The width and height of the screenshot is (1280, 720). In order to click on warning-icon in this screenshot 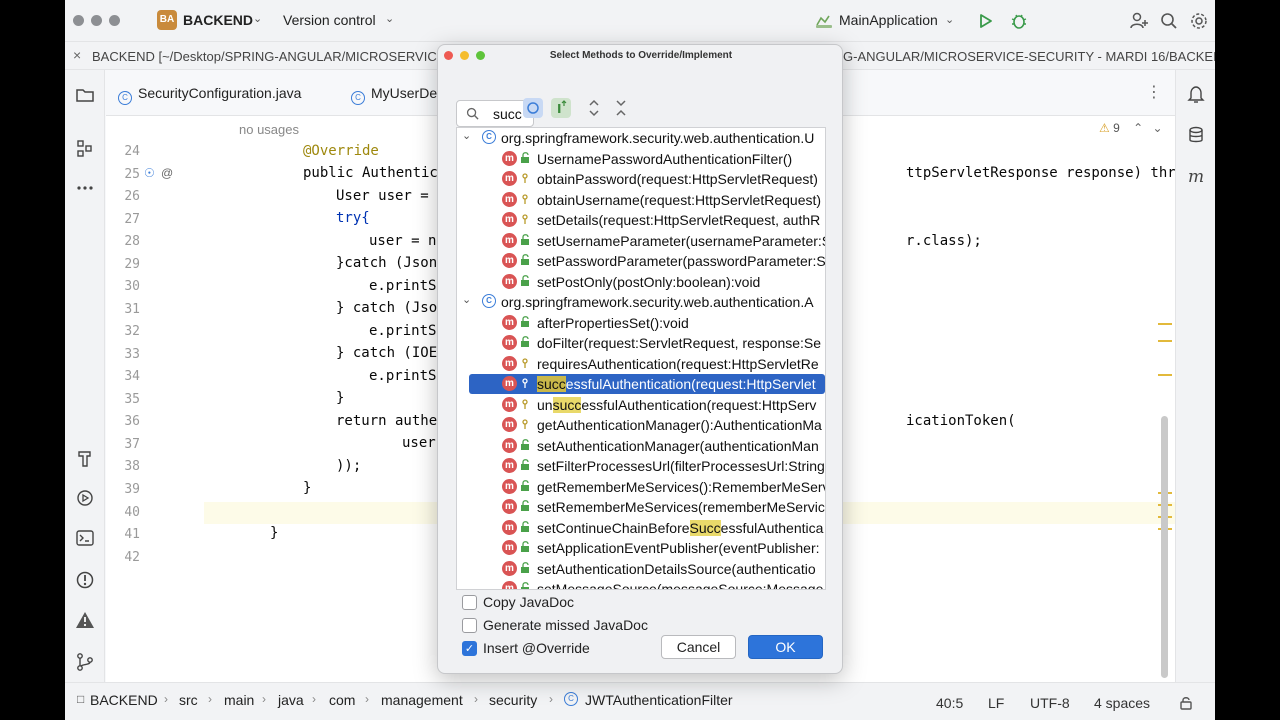, I will do `click(85, 620)`.